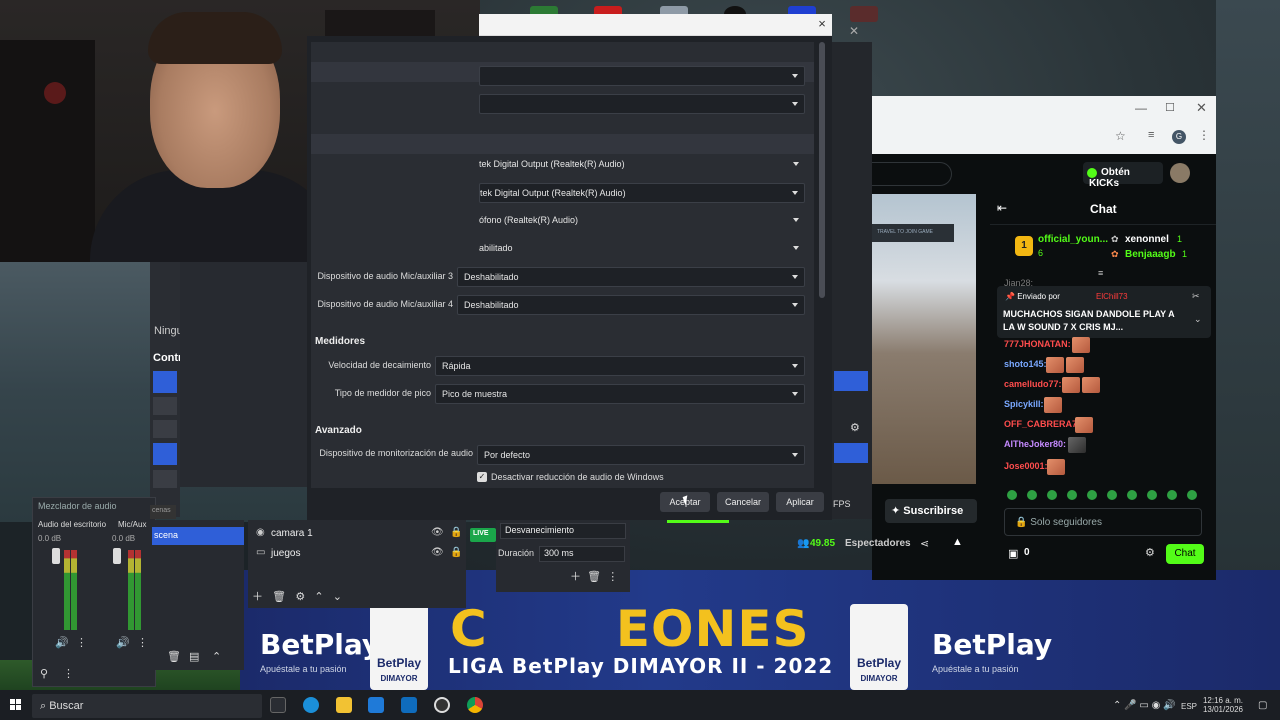  Describe the element at coordinates (631, 305) in the screenshot. I see `mic-aux-4-select: Deshabilitado` at that location.